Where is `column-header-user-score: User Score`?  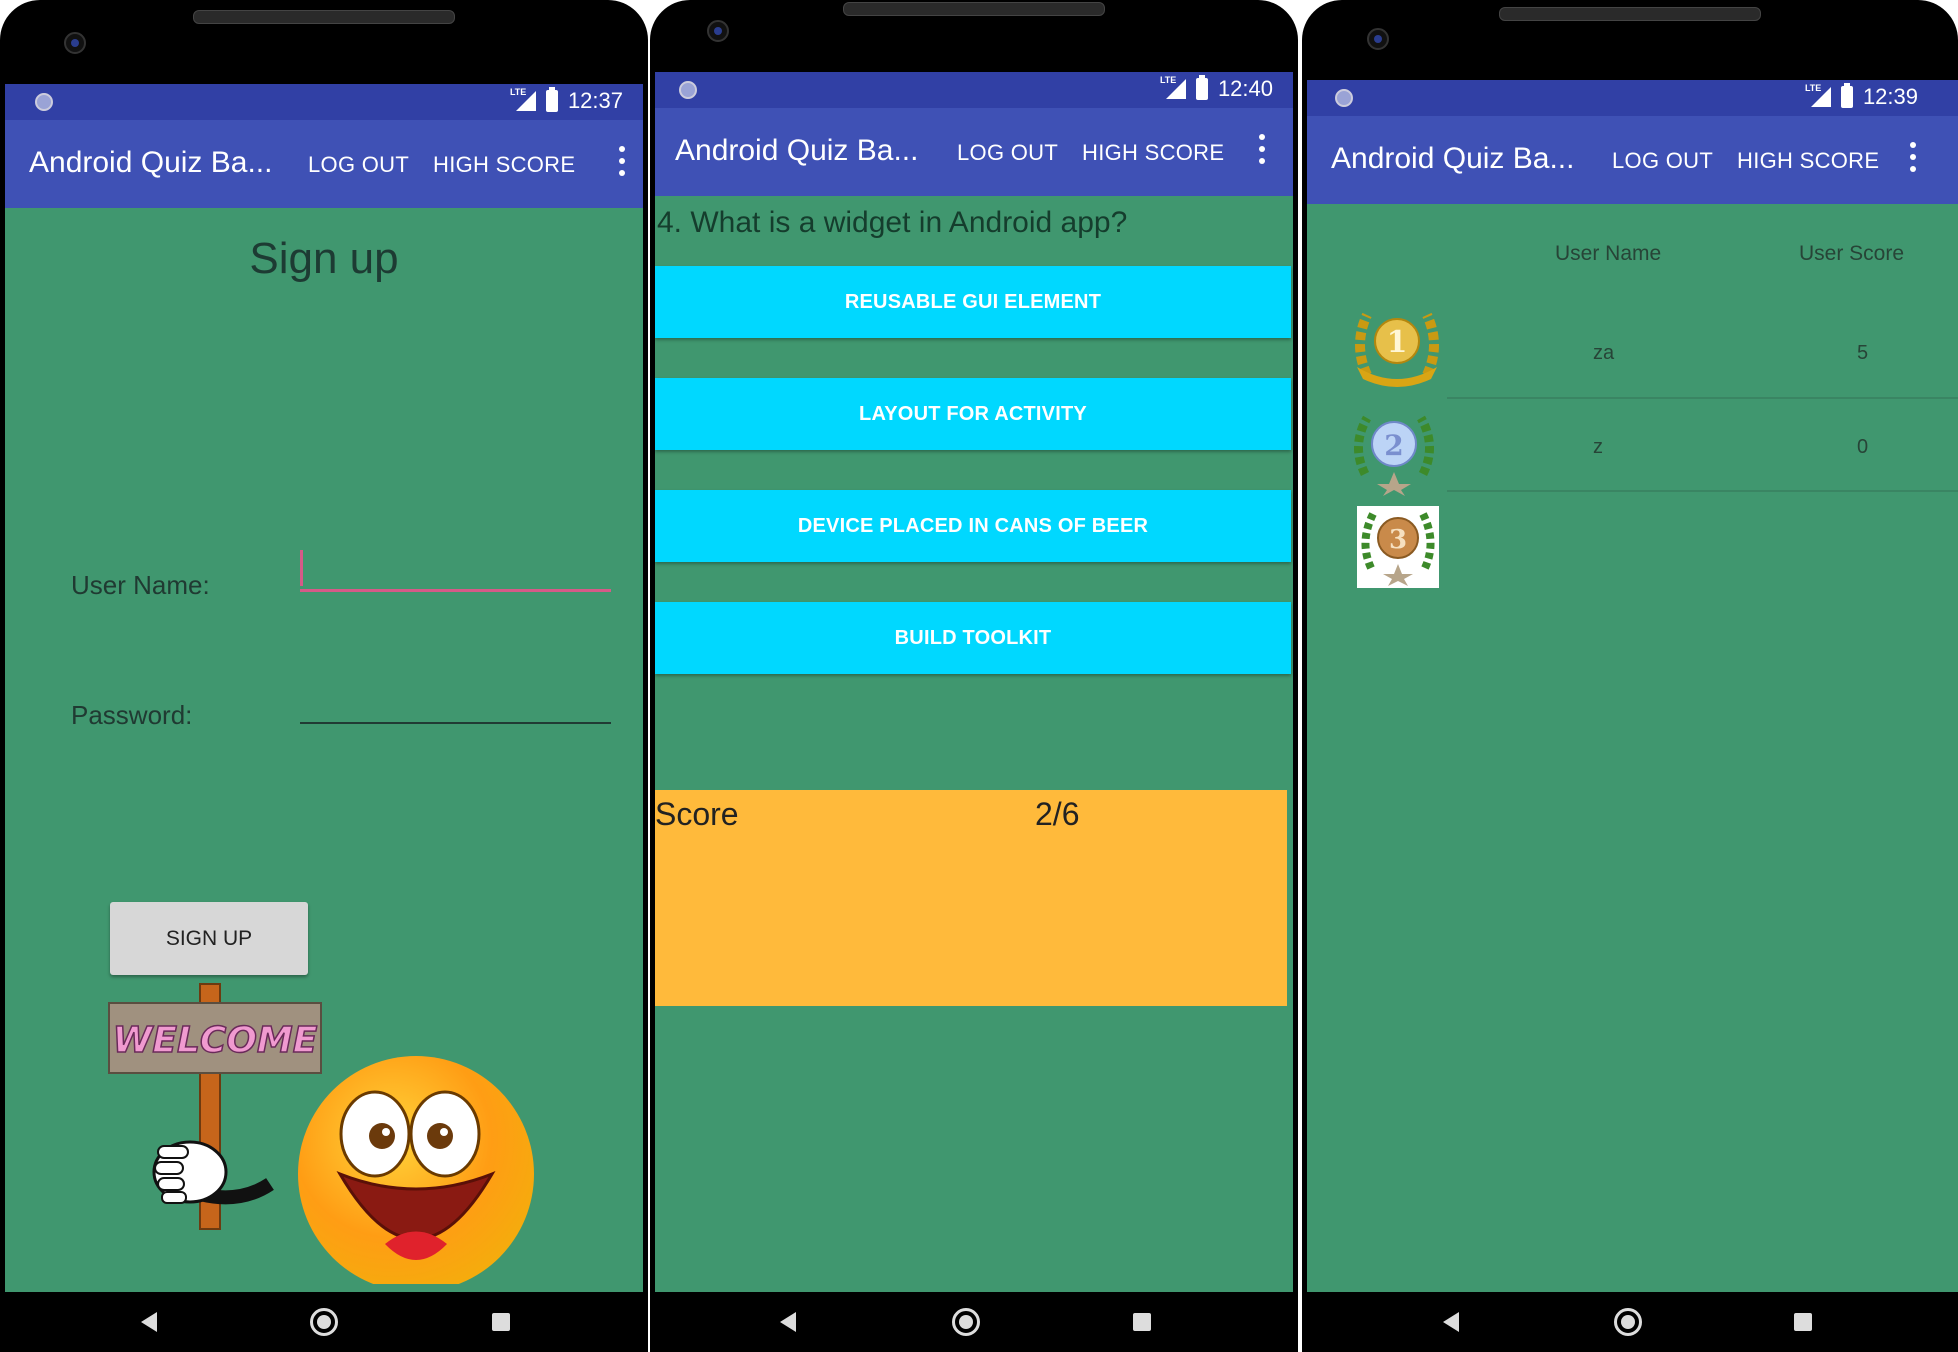
column-header-user-score: User Score is located at coordinates (1852, 253).